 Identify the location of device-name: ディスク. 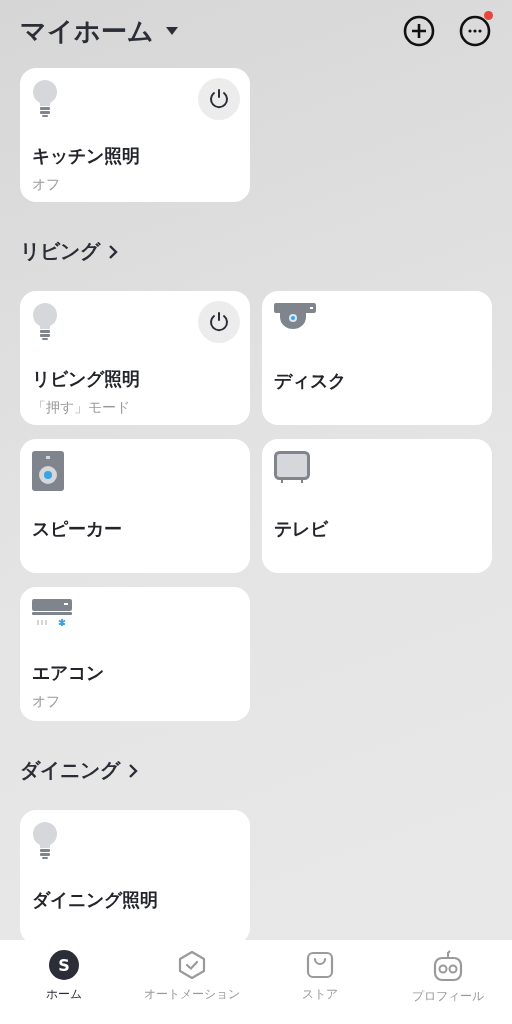
(310, 381).